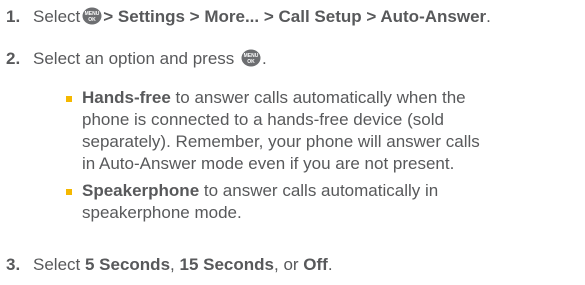  I want to click on option-off: Off, so click(315, 264).